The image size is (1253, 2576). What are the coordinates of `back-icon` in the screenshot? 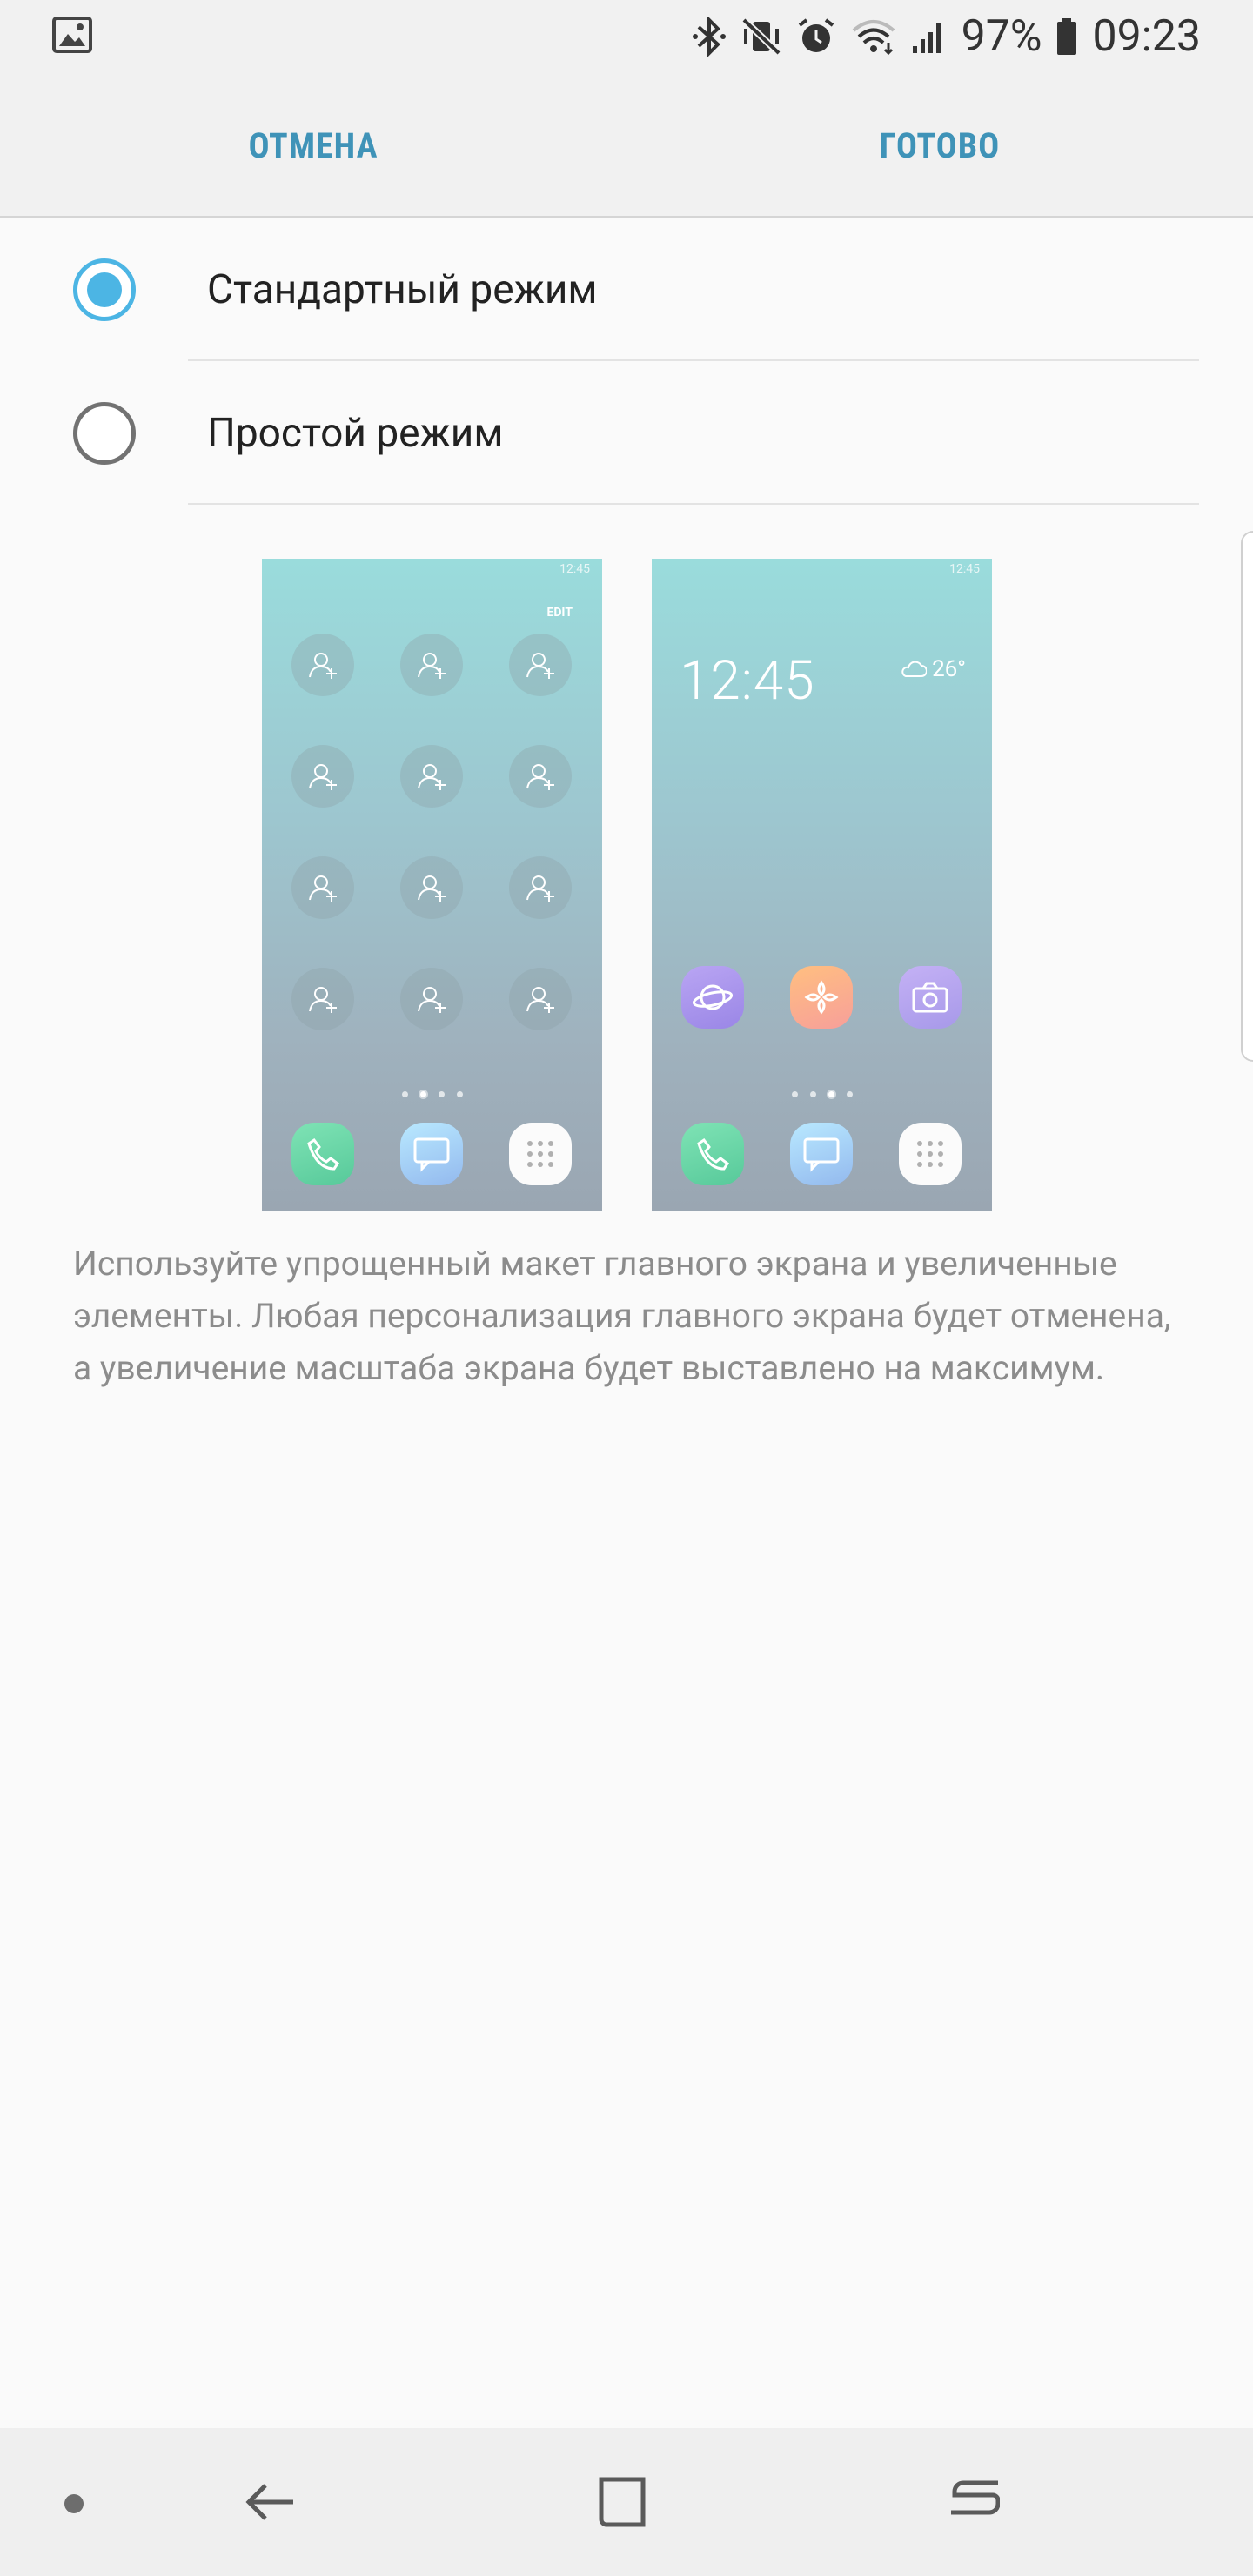 It's located at (270, 2502).